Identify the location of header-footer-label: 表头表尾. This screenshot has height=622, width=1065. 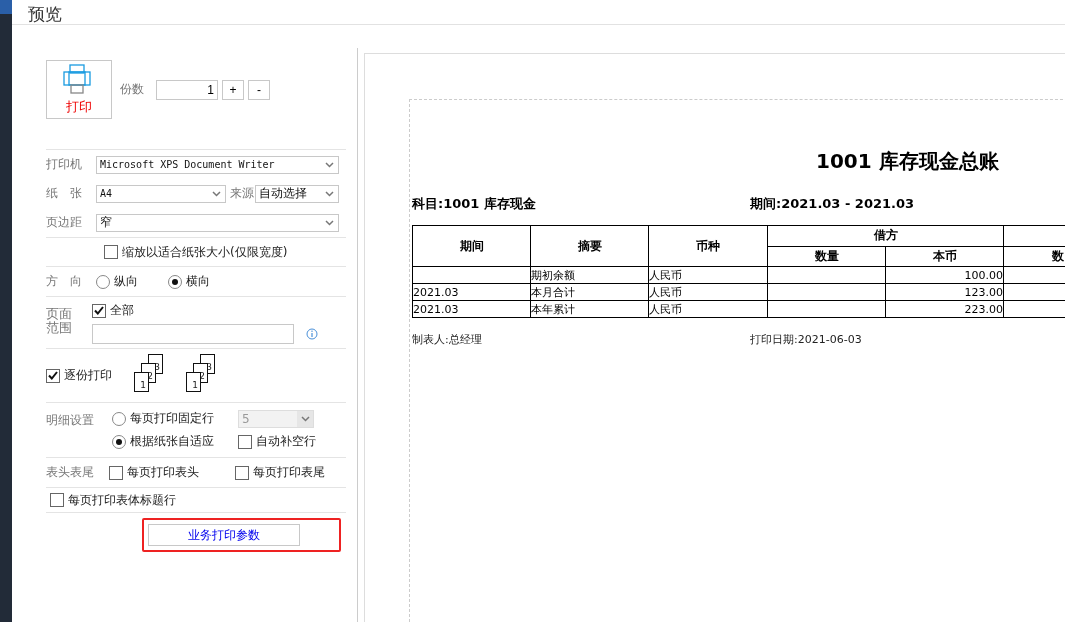
(70, 472).